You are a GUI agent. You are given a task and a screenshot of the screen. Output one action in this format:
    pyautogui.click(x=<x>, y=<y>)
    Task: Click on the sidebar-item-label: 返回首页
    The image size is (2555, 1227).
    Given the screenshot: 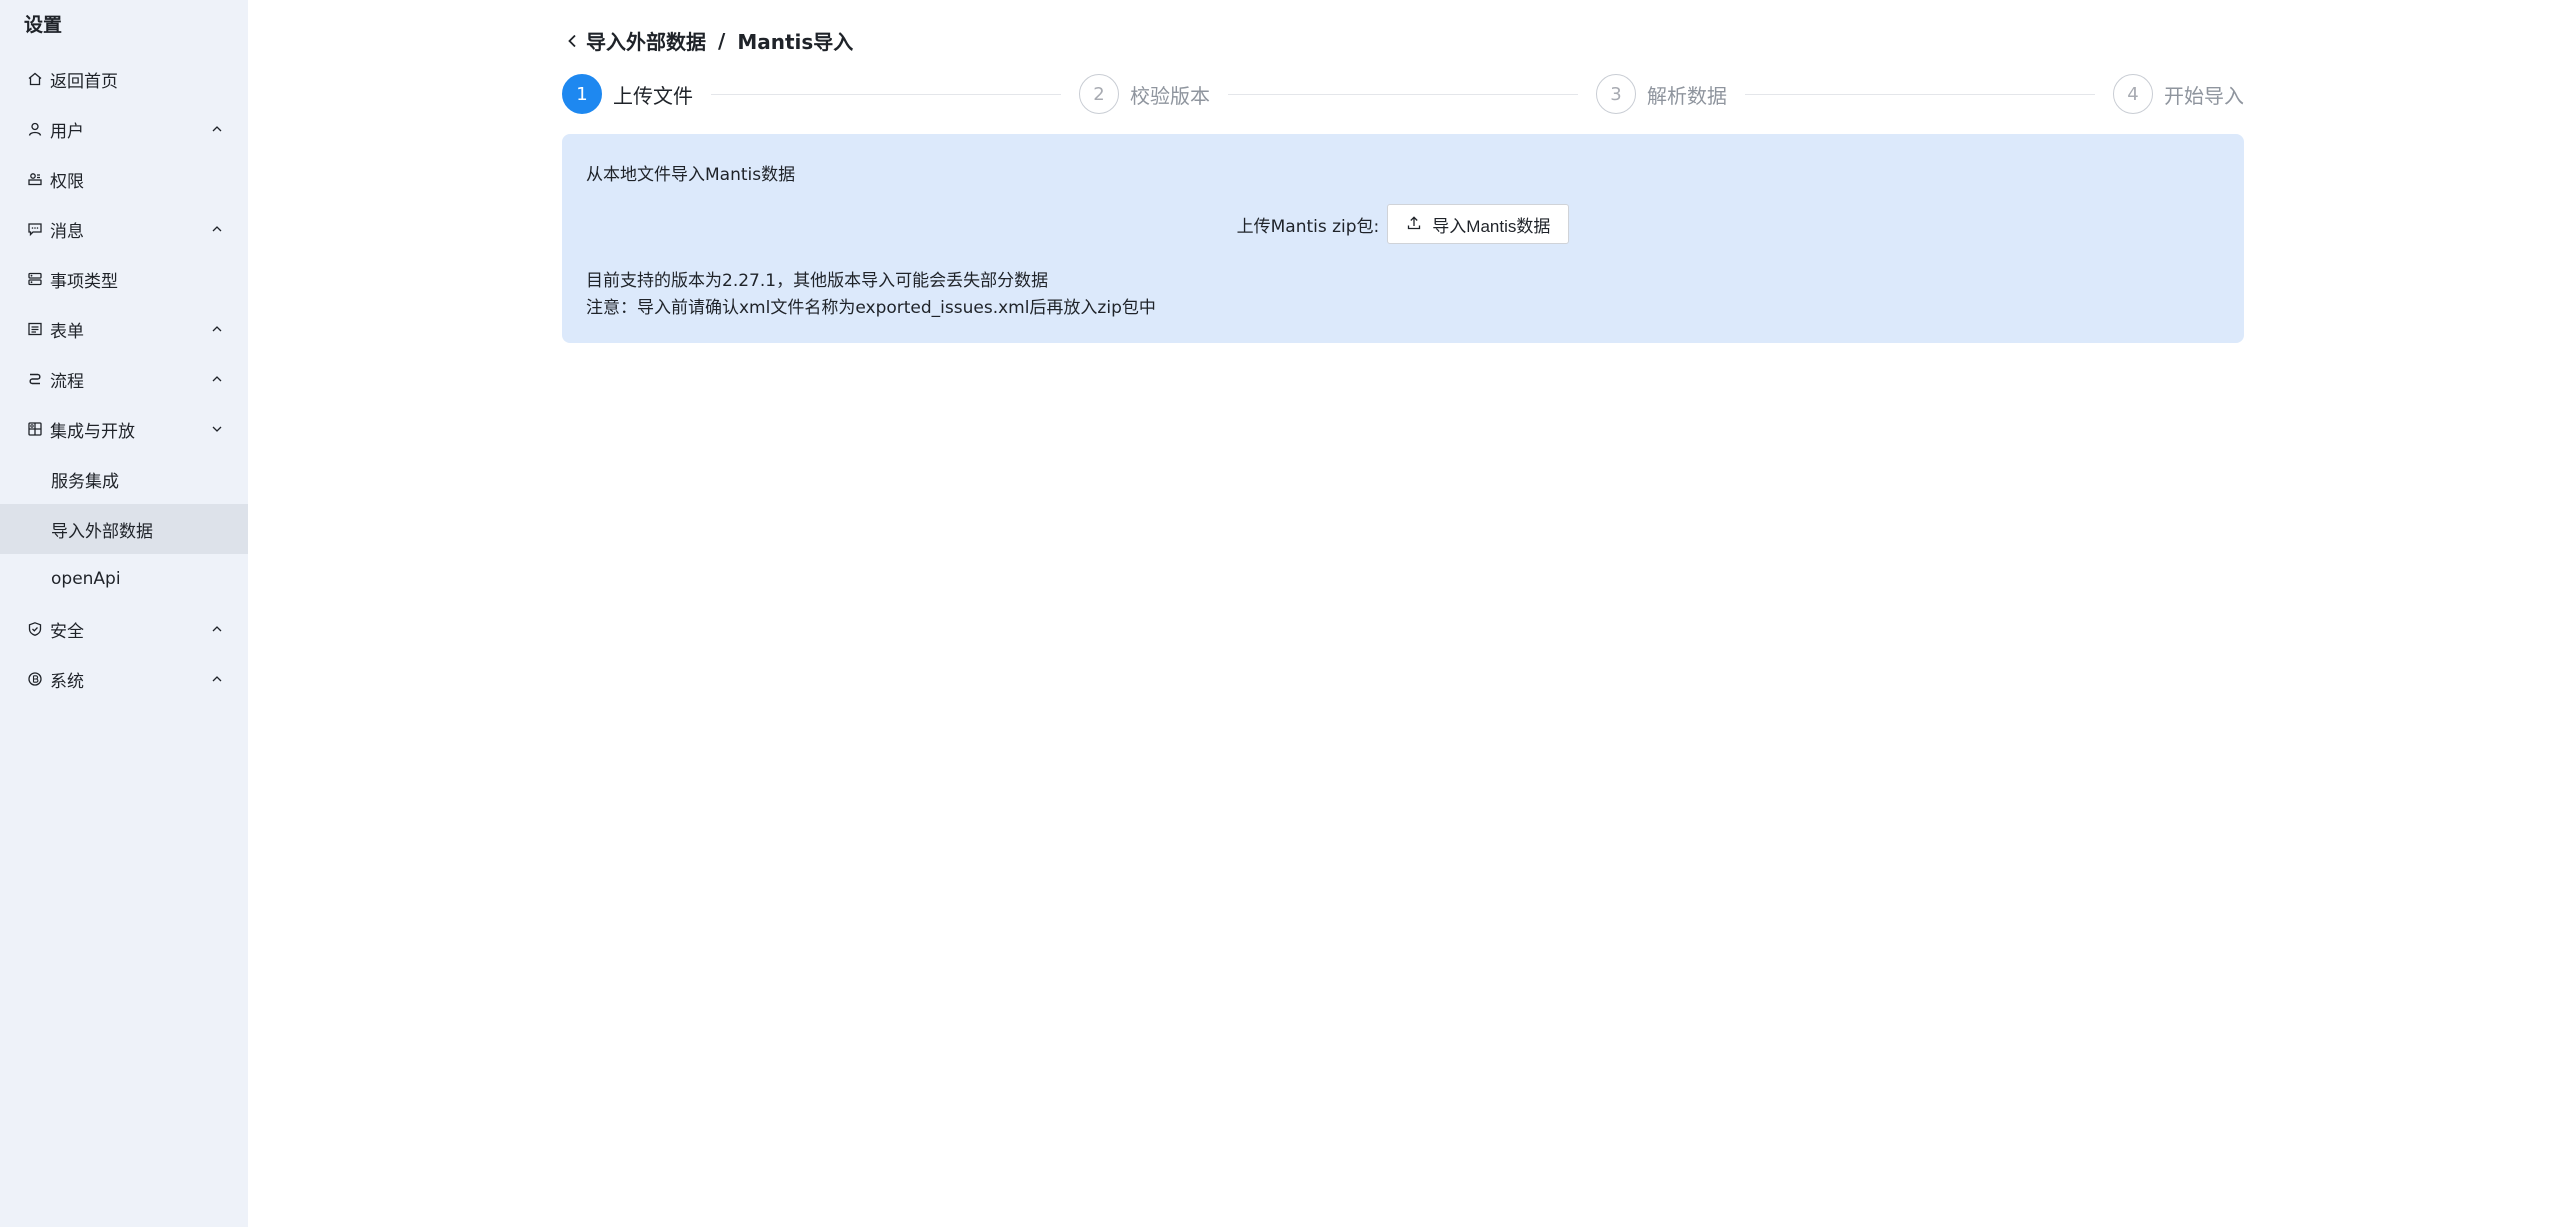 What is the action you would take?
    pyautogui.click(x=84, y=81)
    